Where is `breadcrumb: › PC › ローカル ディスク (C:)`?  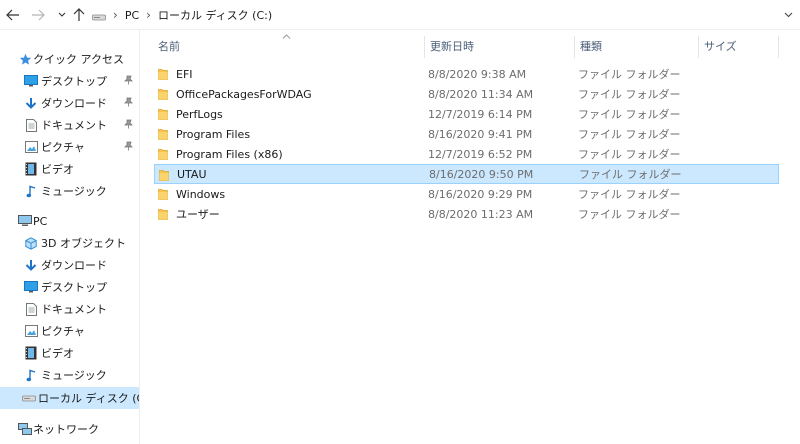
breadcrumb: › PC › ローカル ディスク (C:) is located at coordinates (432, 15).